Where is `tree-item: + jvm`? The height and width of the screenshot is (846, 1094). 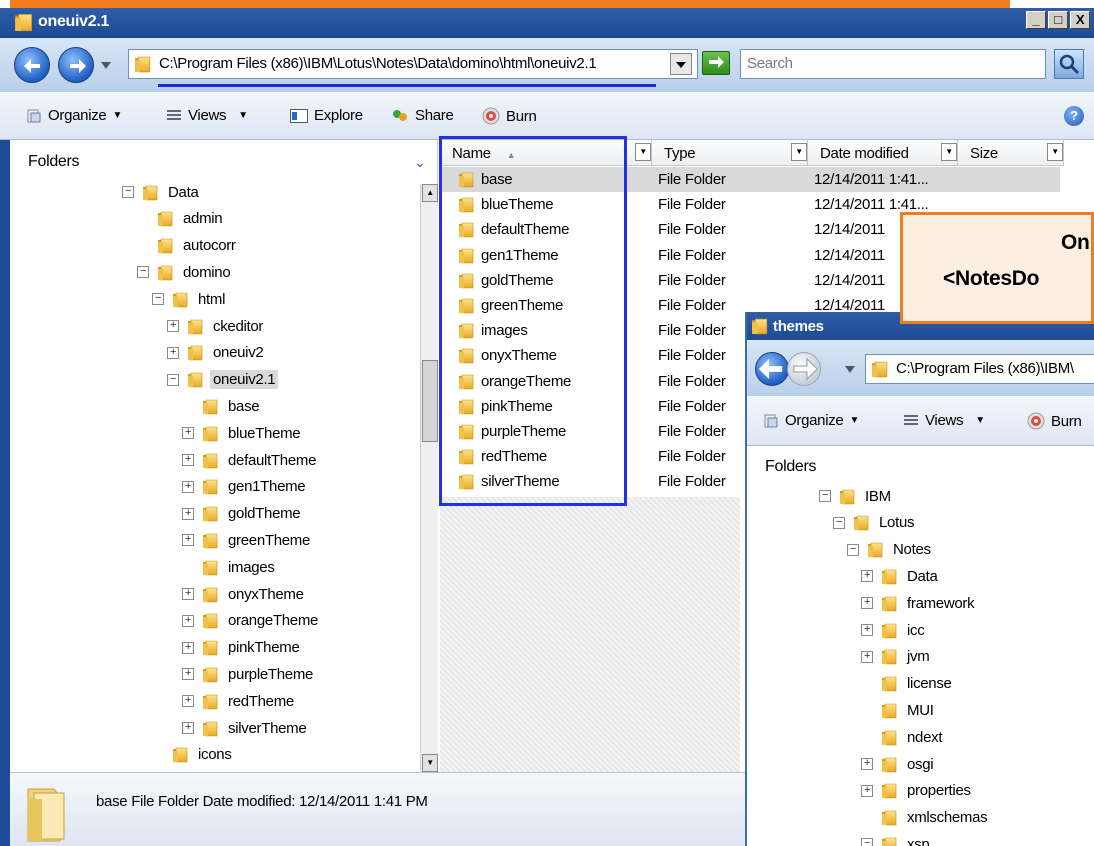 tree-item: + jvm is located at coordinates (896, 657).